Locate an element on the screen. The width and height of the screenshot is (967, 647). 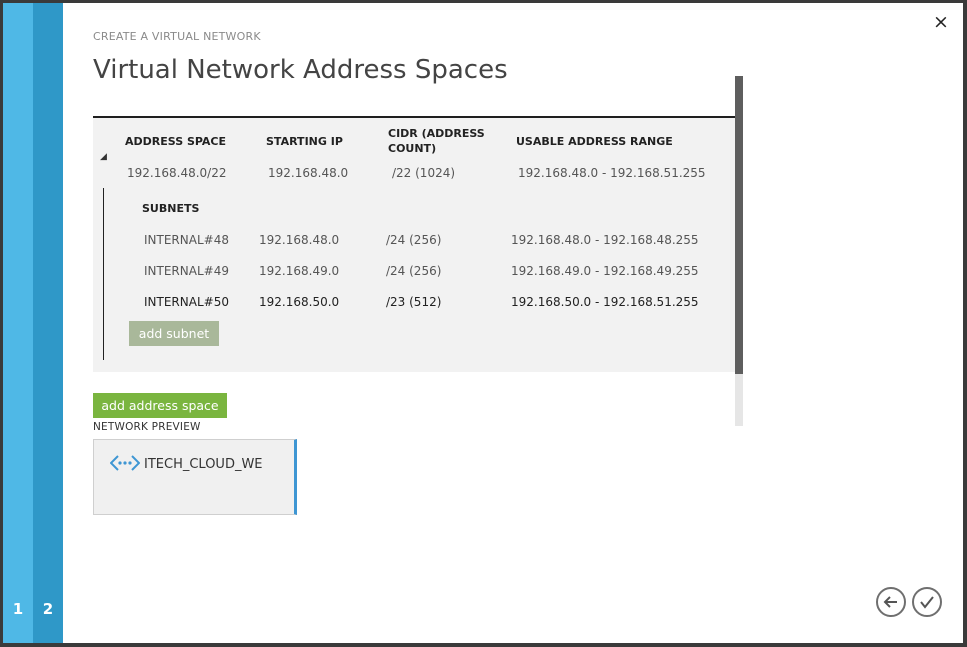
subnet-name: INTERNAL#48 is located at coordinates (186, 240).